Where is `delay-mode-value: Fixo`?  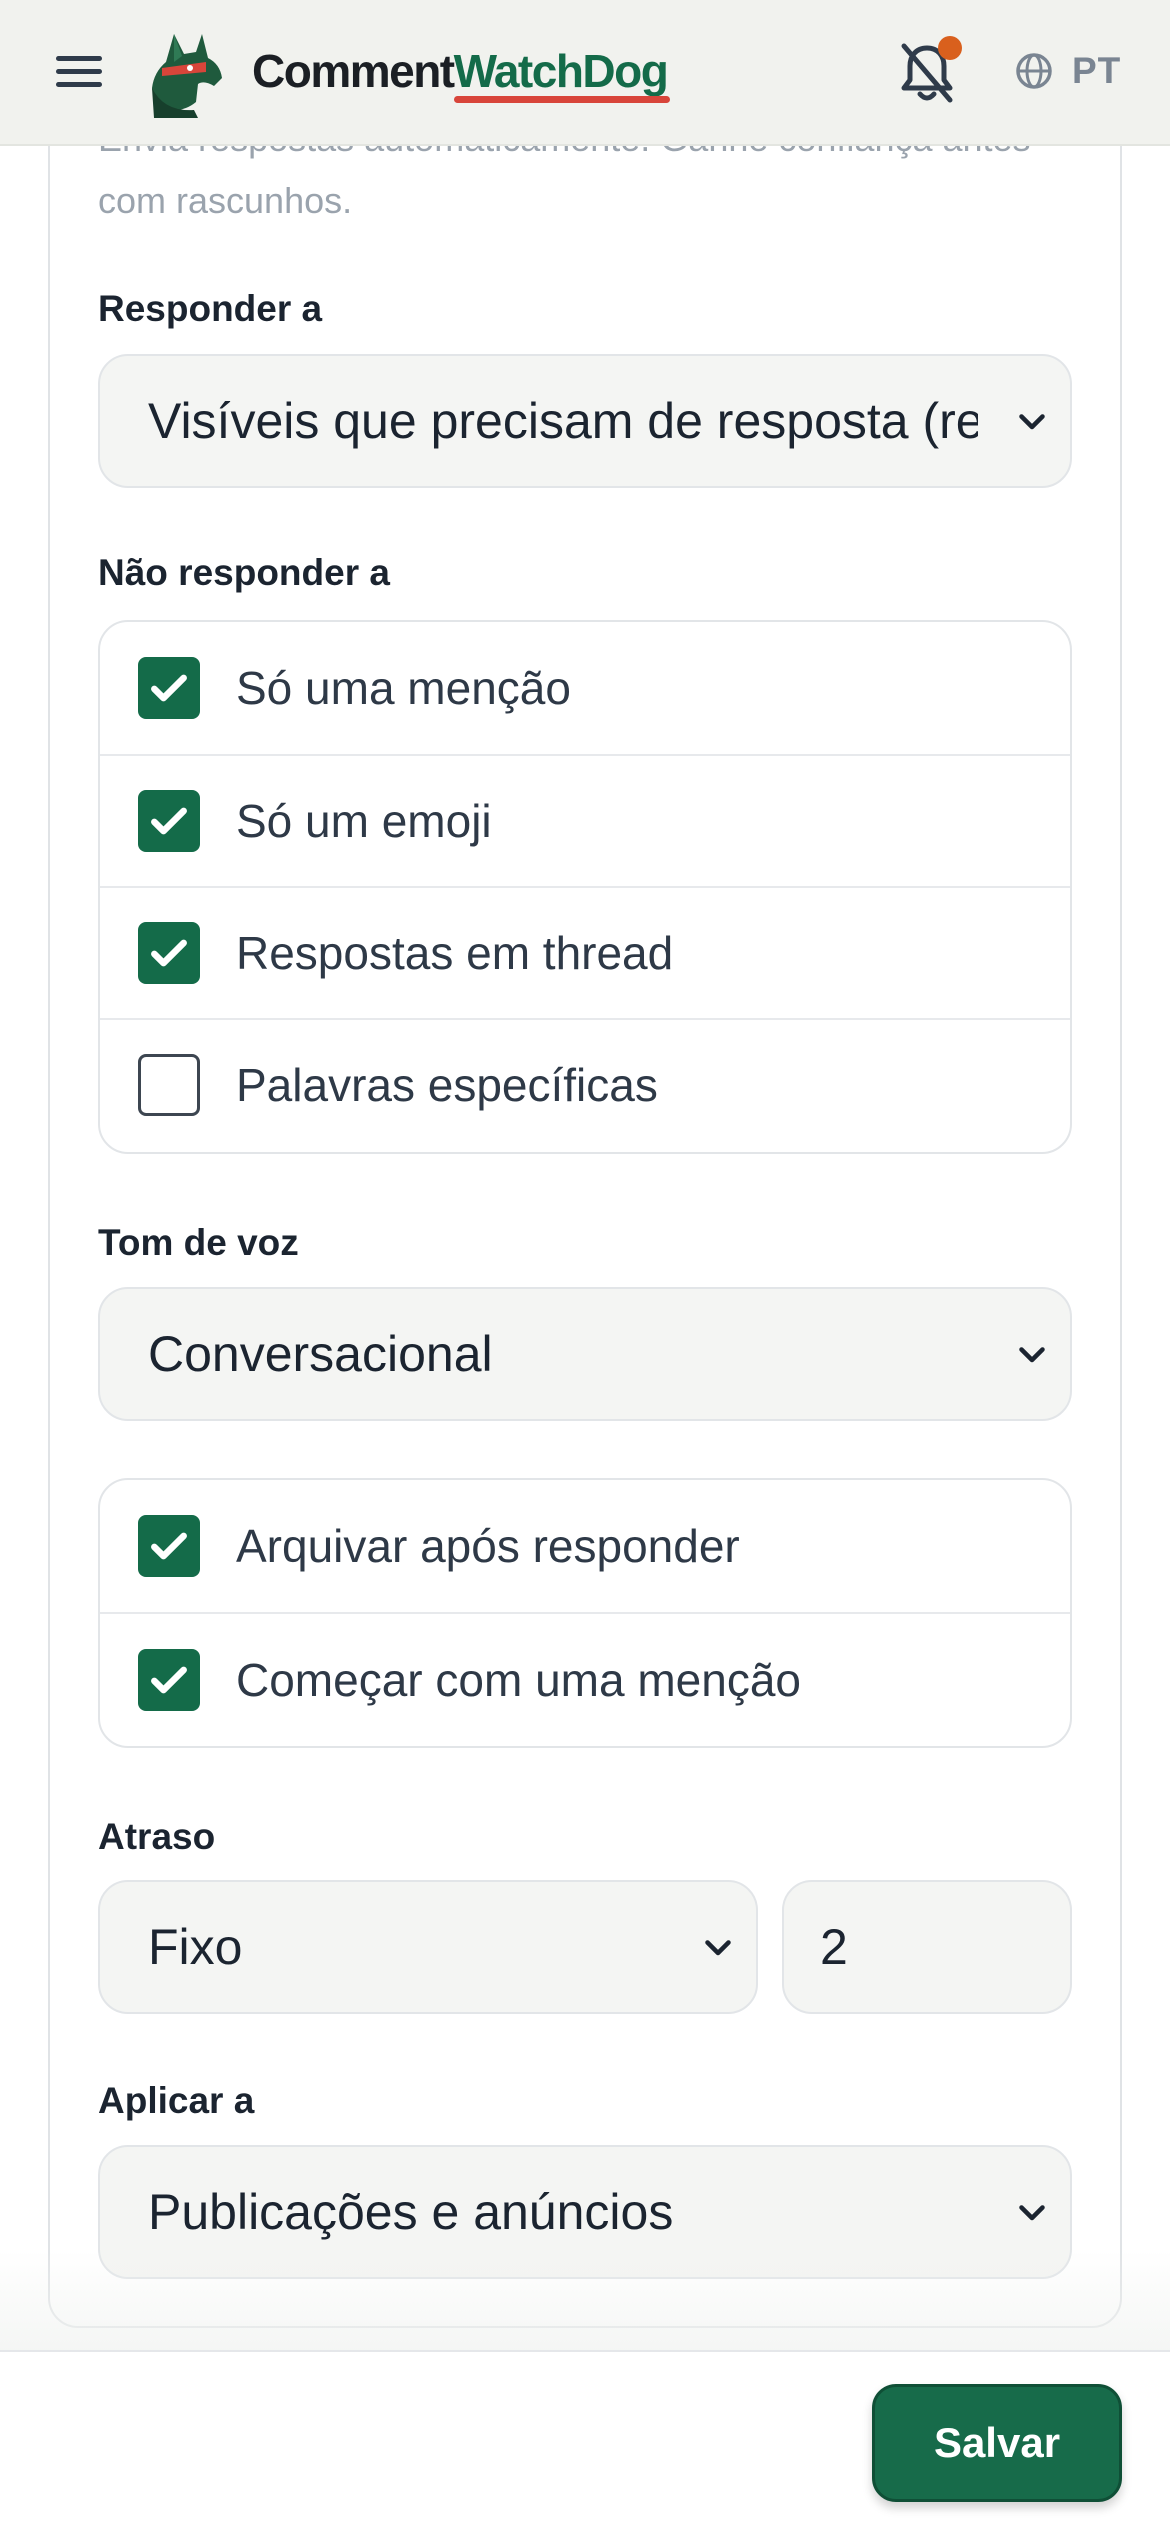 delay-mode-value: Fixo is located at coordinates (195, 1947).